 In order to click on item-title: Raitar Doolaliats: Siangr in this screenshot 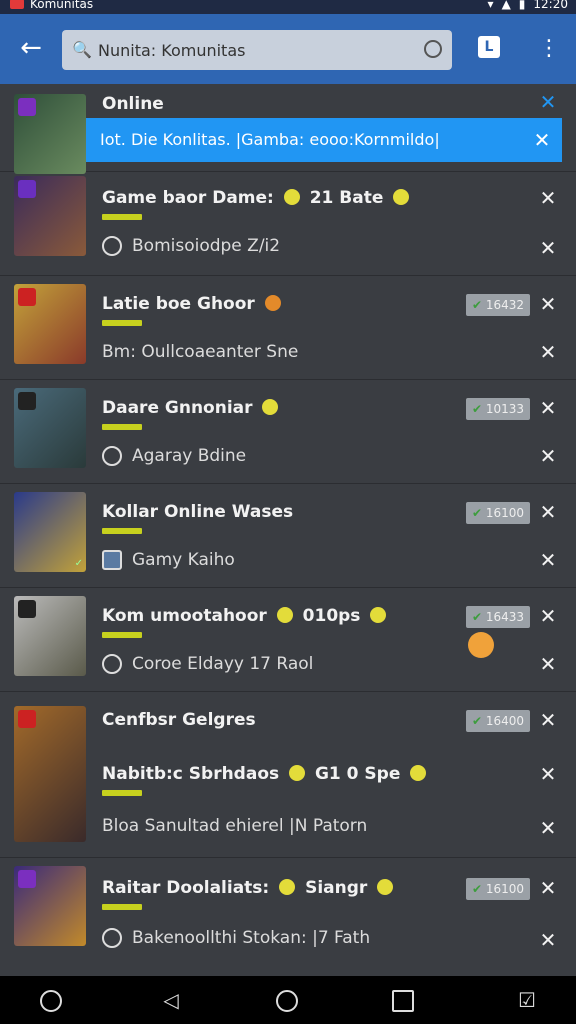, I will do `click(249, 888)`.